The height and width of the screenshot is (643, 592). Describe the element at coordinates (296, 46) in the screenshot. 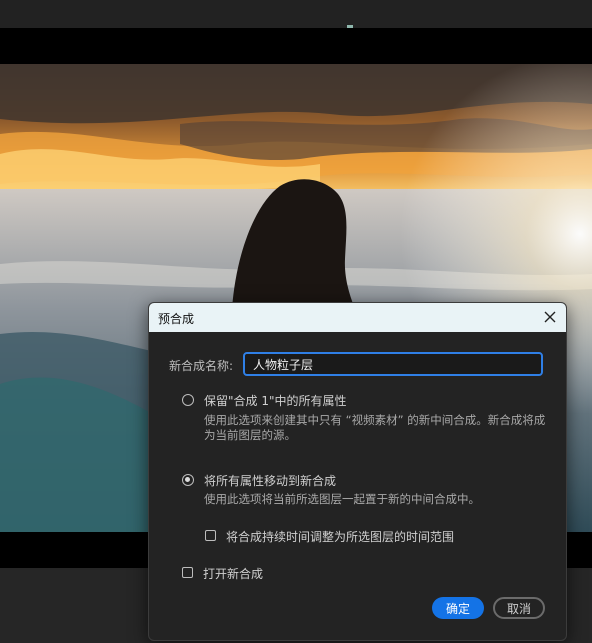

I see `letterbox-top` at that location.